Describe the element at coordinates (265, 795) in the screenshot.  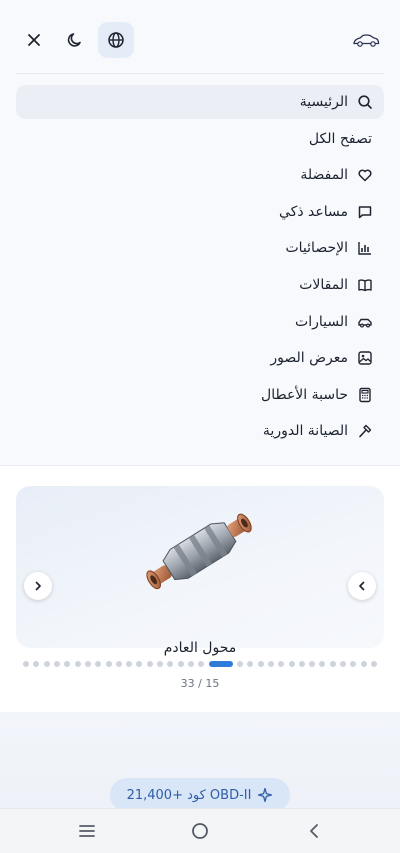
I see `sparkle-icon` at that location.